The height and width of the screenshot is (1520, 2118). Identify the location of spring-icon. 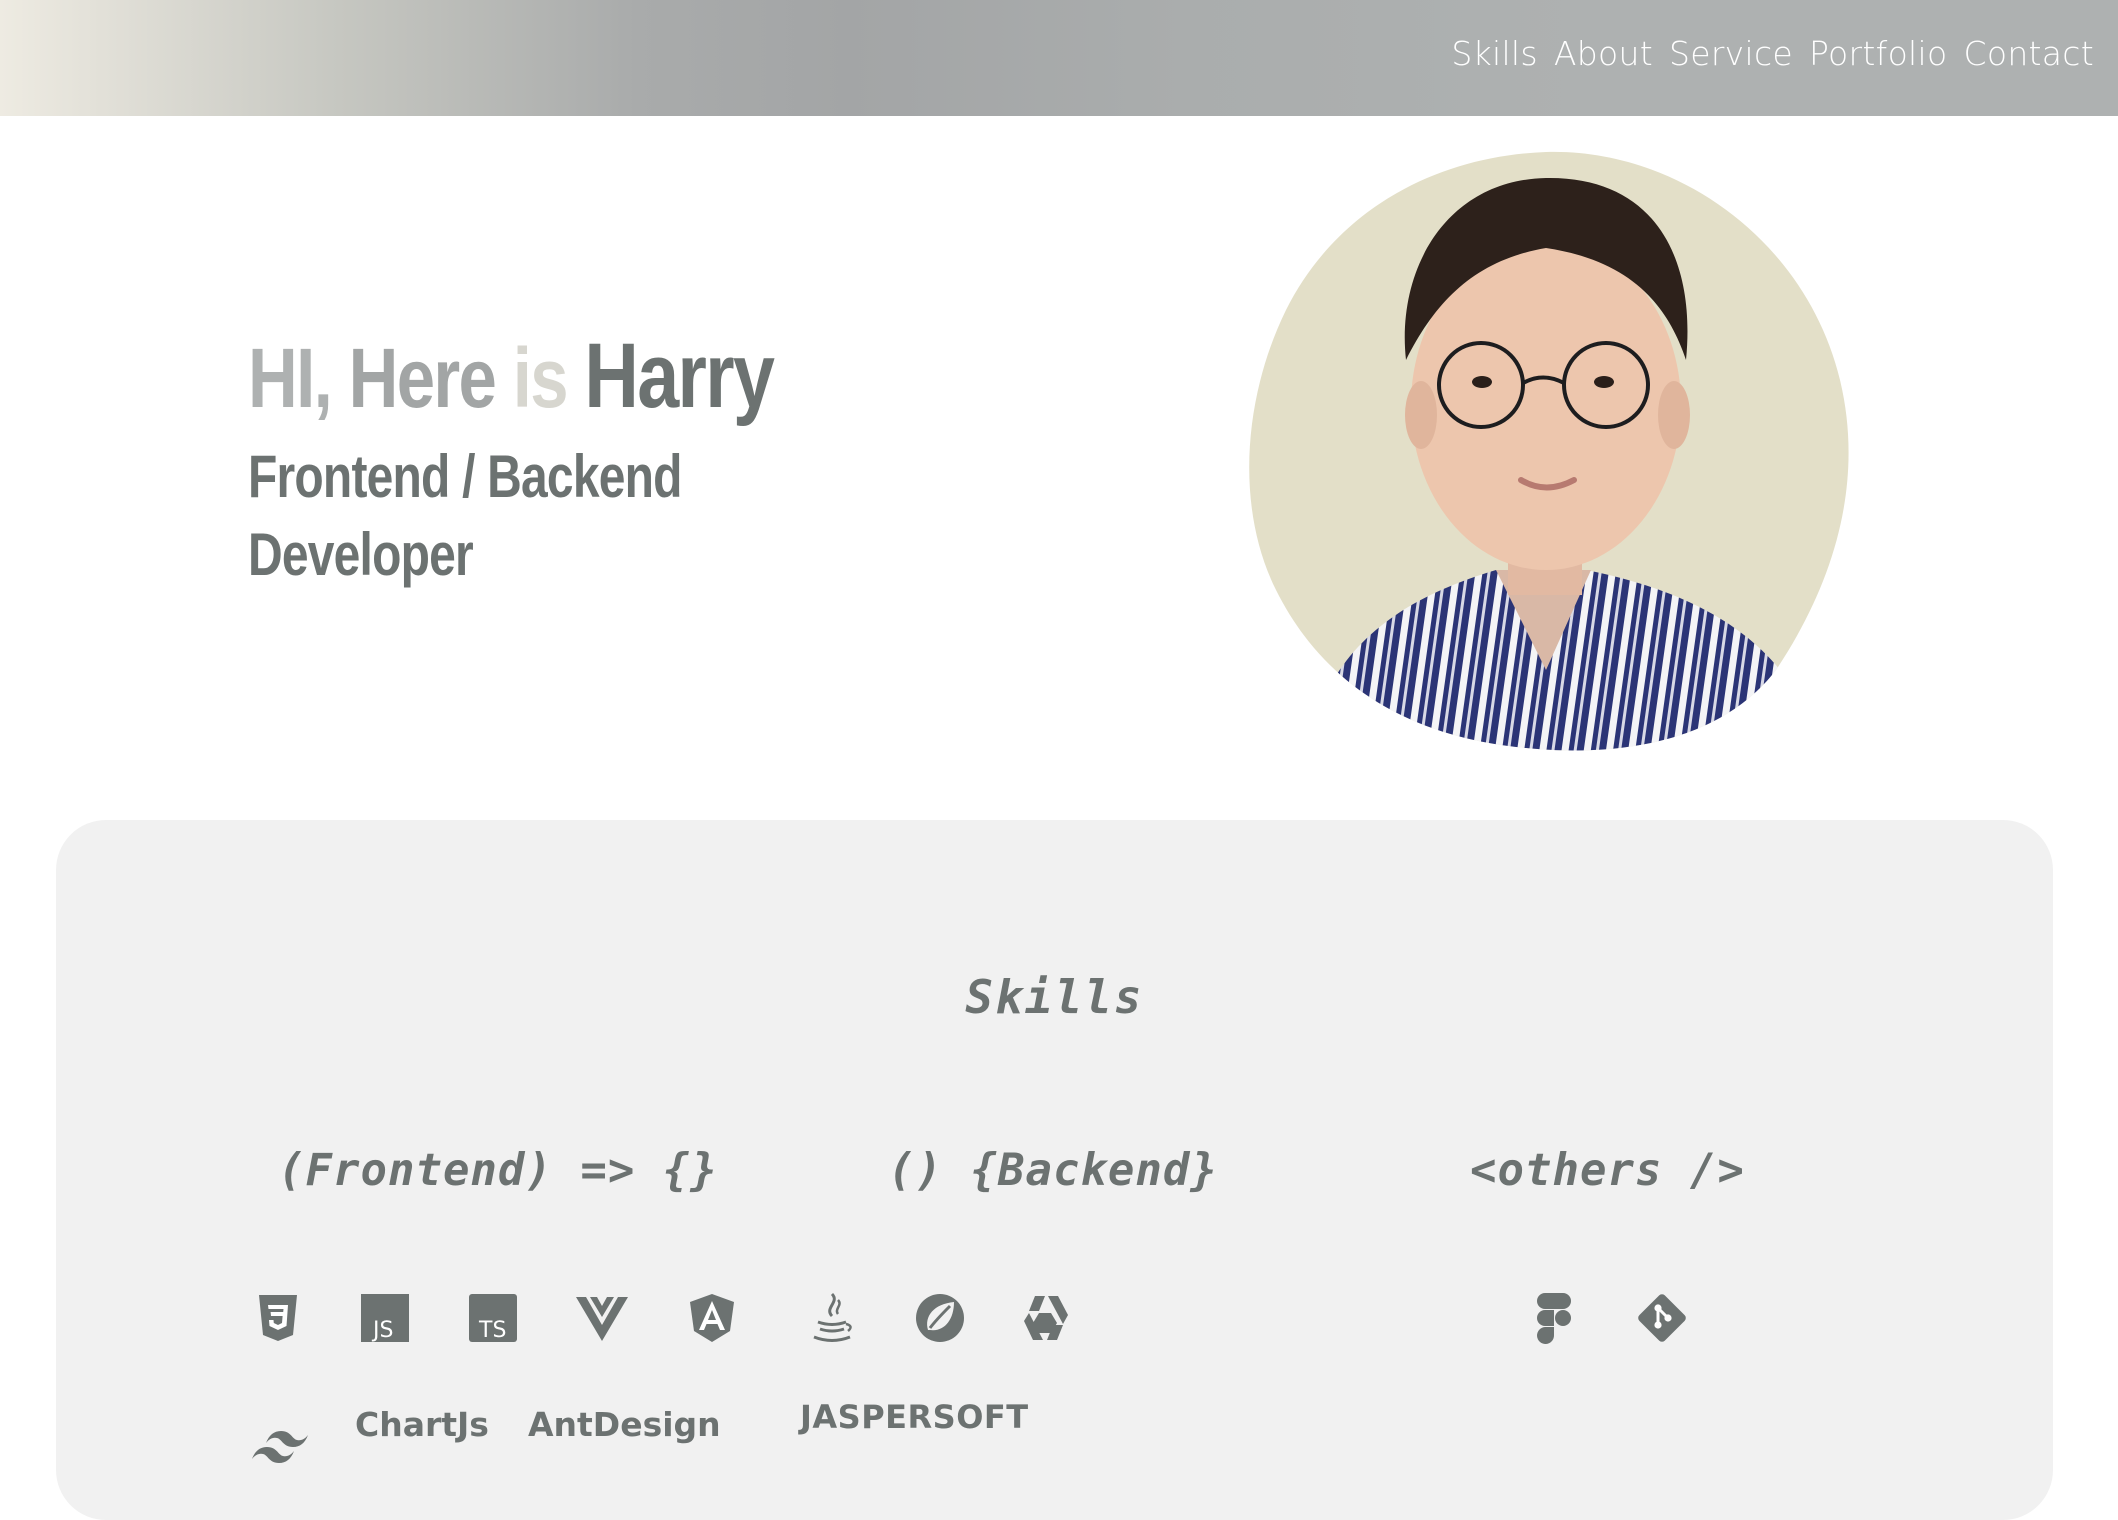
(940, 1318).